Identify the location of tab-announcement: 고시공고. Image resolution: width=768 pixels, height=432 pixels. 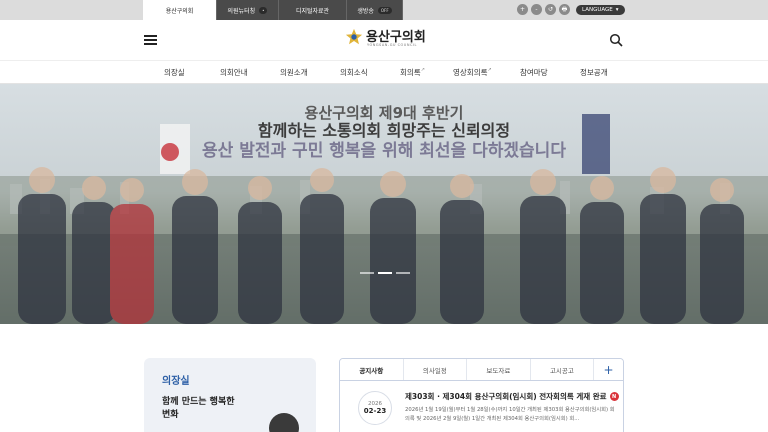
(563, 369).